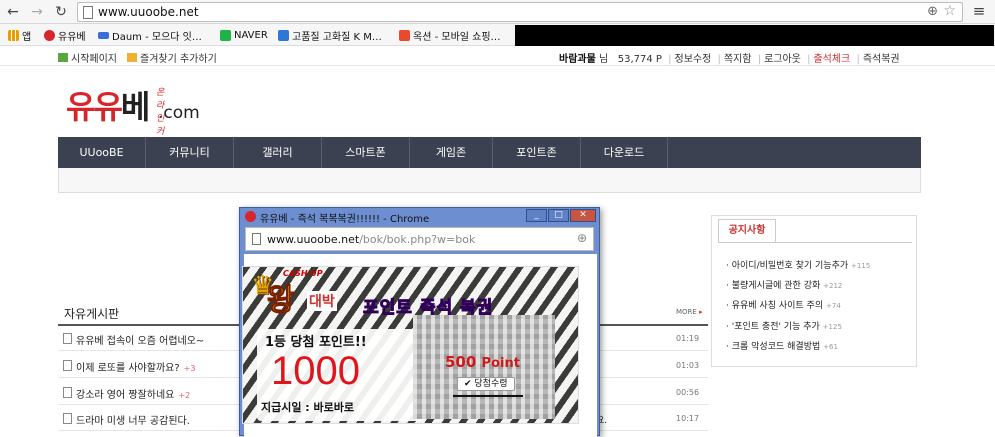  Describe the element at coordinates (832, 327) in the screenshot. I see `notice-count: +125` at that location.